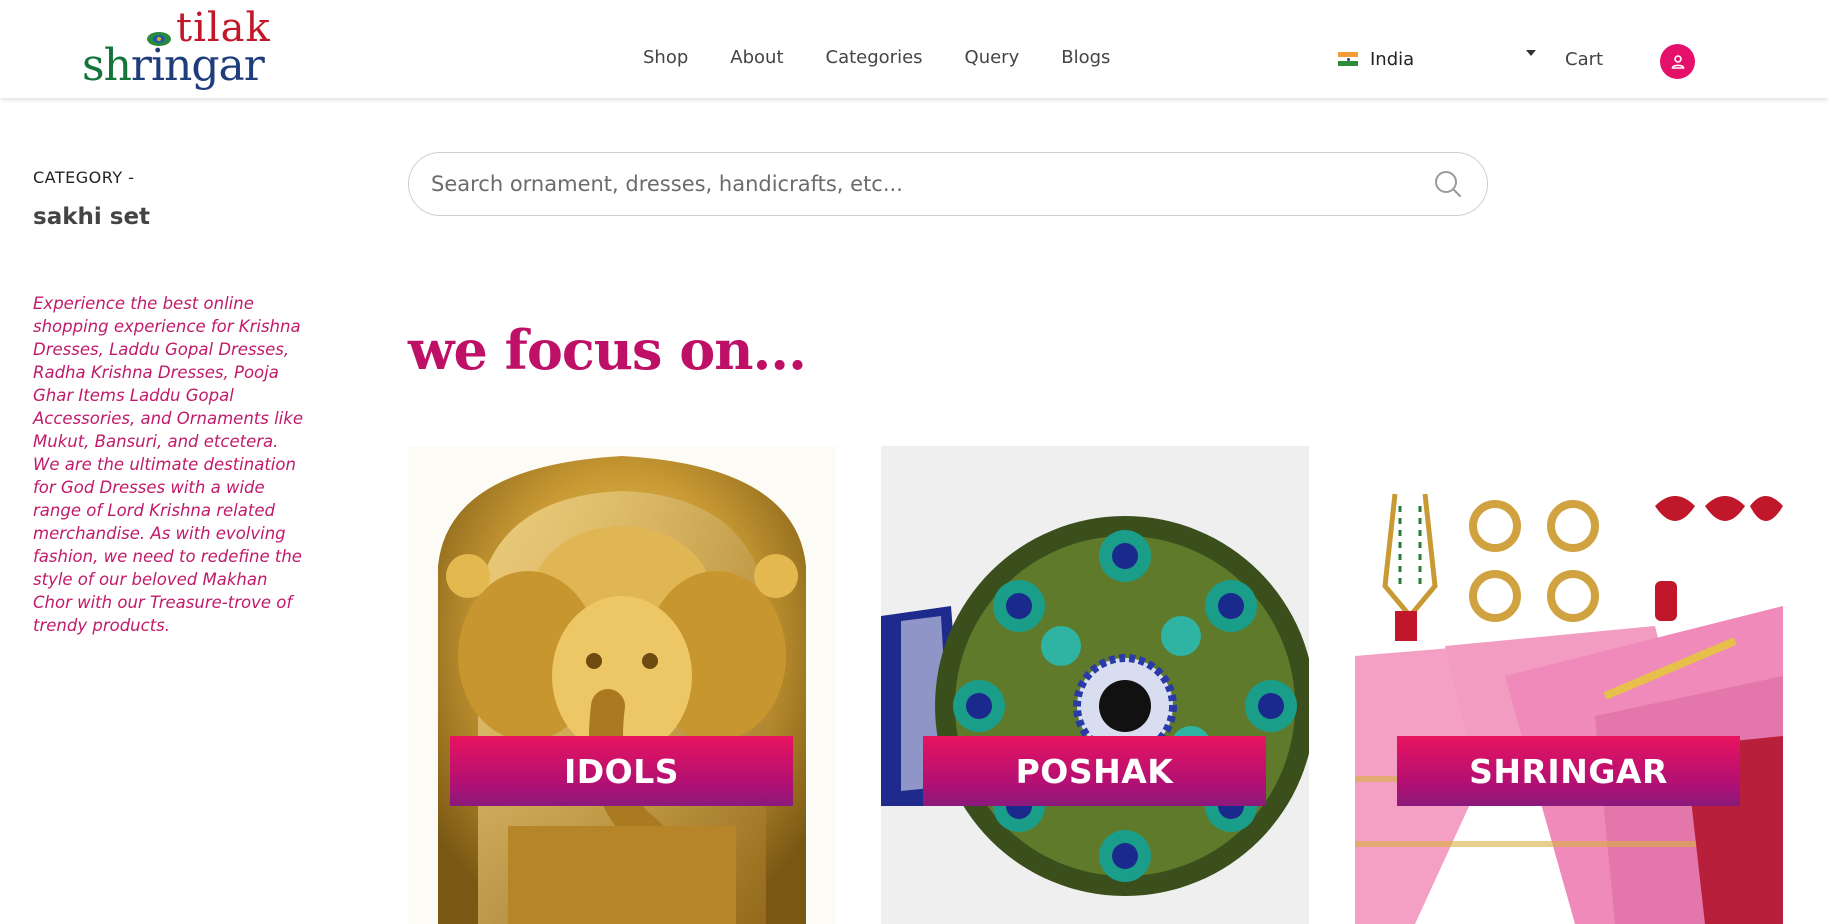 This screenshot has width=1829, height=924. What do you see at coordinates (911, 184) in the screenshot?
I see `search-input` at bounding box center [911, 184].